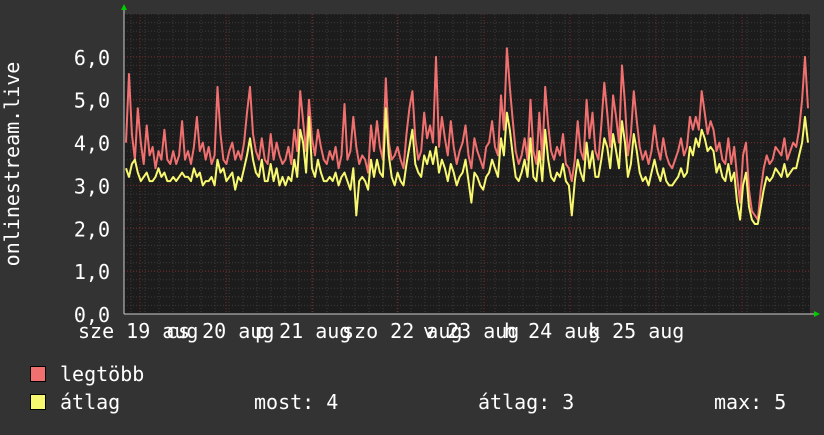 This screenshot has height=435, width=824. What do you see at coordinates (817, 314) in the screenshot?
I see `x-axis-arrow` at bounding box center [817, 314].